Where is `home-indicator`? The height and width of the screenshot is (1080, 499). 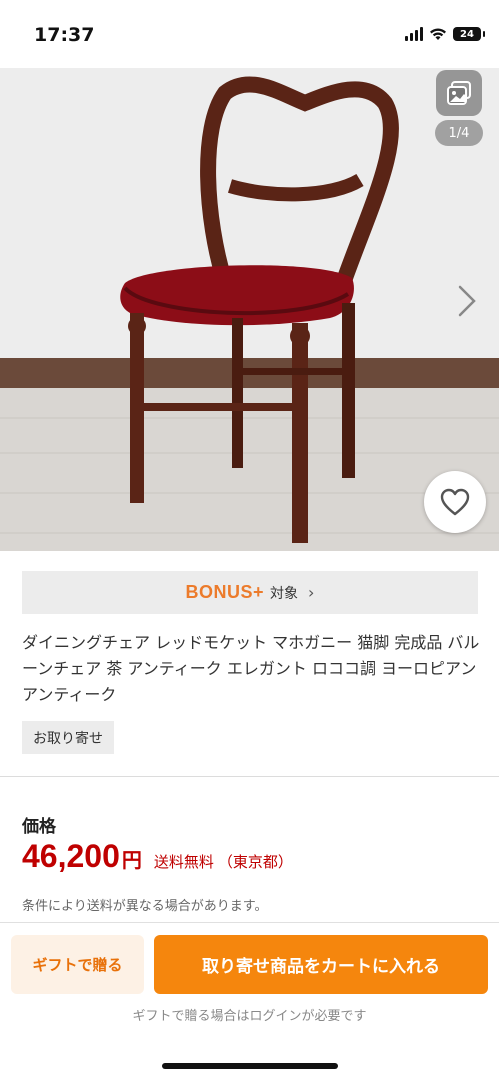 home-indicator is located at coordinates (250, 1066).